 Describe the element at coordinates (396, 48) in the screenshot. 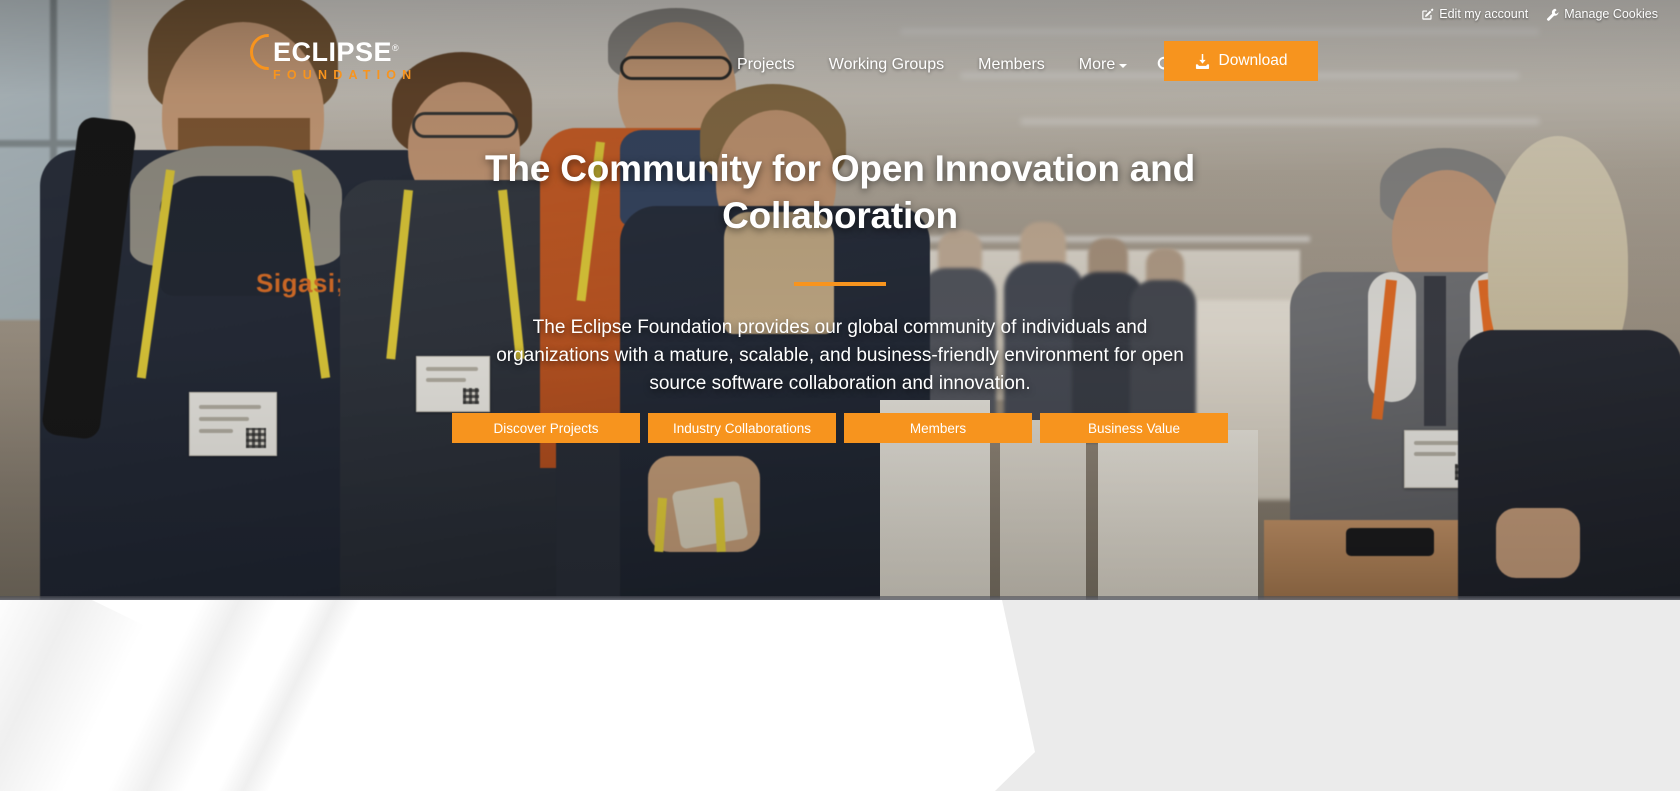

I see `registered-mark: ®` at that location.